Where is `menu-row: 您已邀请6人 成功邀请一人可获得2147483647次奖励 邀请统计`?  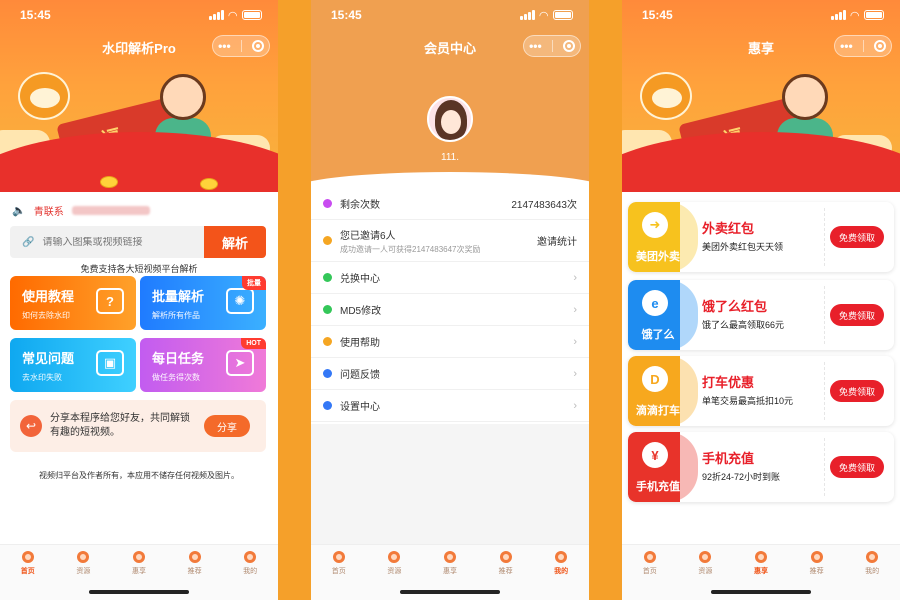
menu-row: 您已邀请6人 成功邀请一人可获得2147483647次奖励 邀请统计 is located at coordinates (450, 241).